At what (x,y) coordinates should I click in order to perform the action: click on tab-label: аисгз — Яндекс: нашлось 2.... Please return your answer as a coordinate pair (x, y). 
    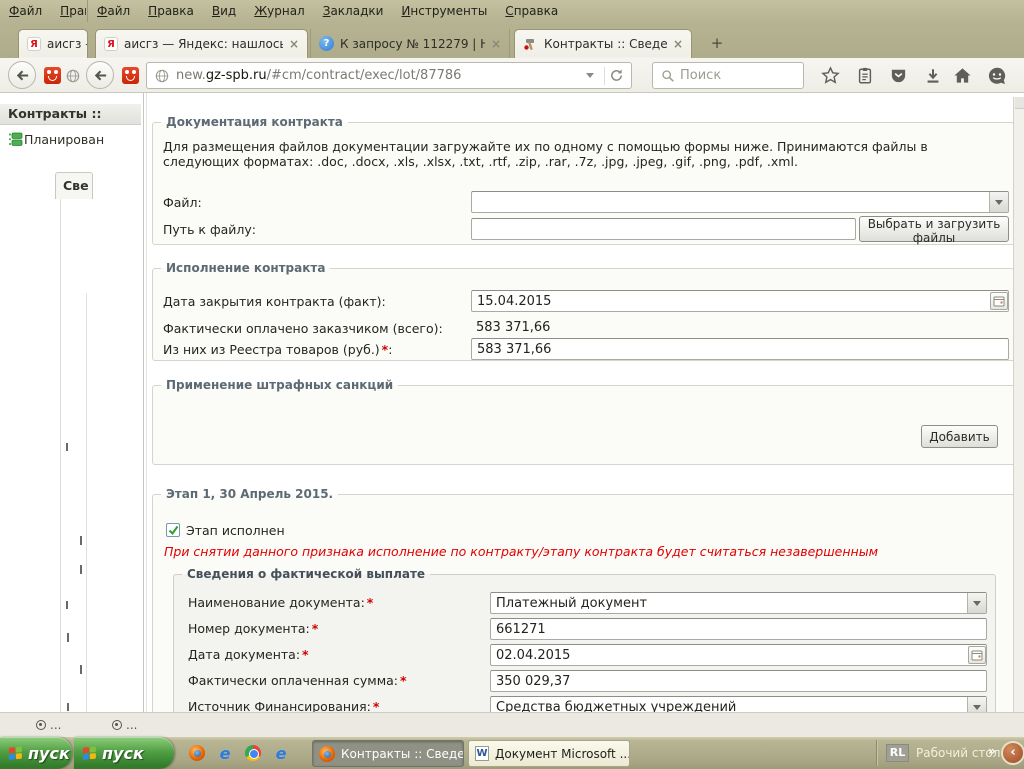
    Looking at the image, I should click on (203, 44).